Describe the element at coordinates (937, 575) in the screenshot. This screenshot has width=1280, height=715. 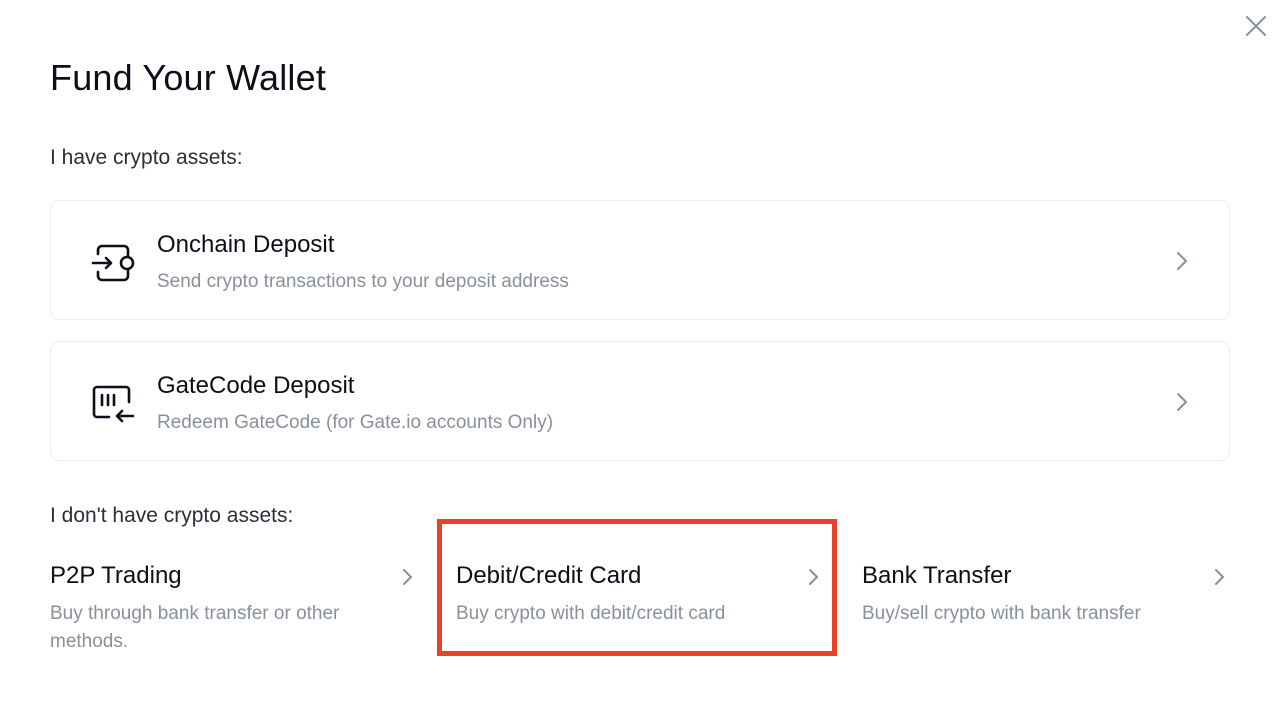
I see `bank-transfer-title: Bank Transfer` at that location.